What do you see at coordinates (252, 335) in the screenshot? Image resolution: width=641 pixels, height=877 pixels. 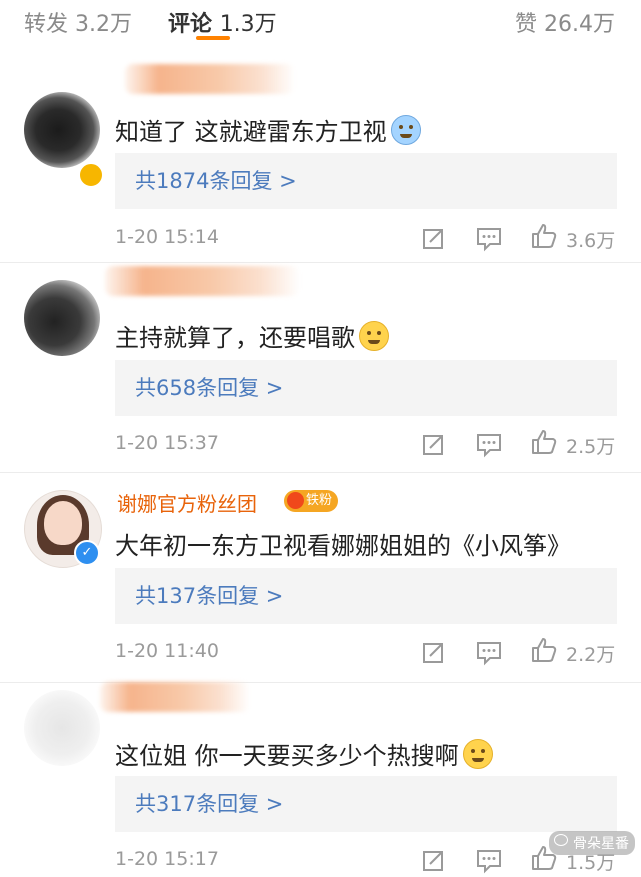 I see `comment-text: 主持就算了，还要唱歌` at bounding box center [252, 335].